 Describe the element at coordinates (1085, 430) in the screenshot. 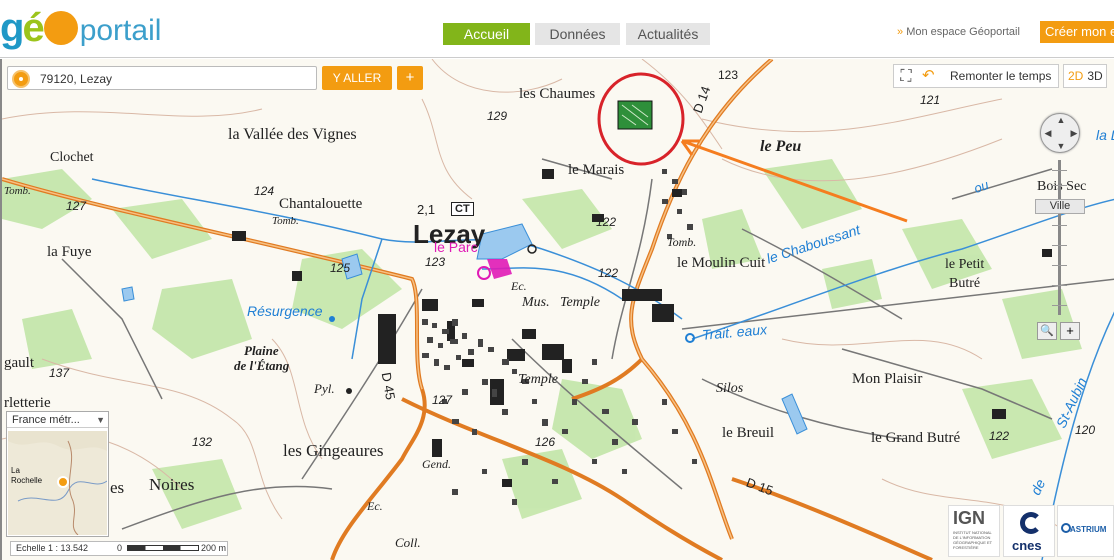

I see `elevation-label: 120` at that location.